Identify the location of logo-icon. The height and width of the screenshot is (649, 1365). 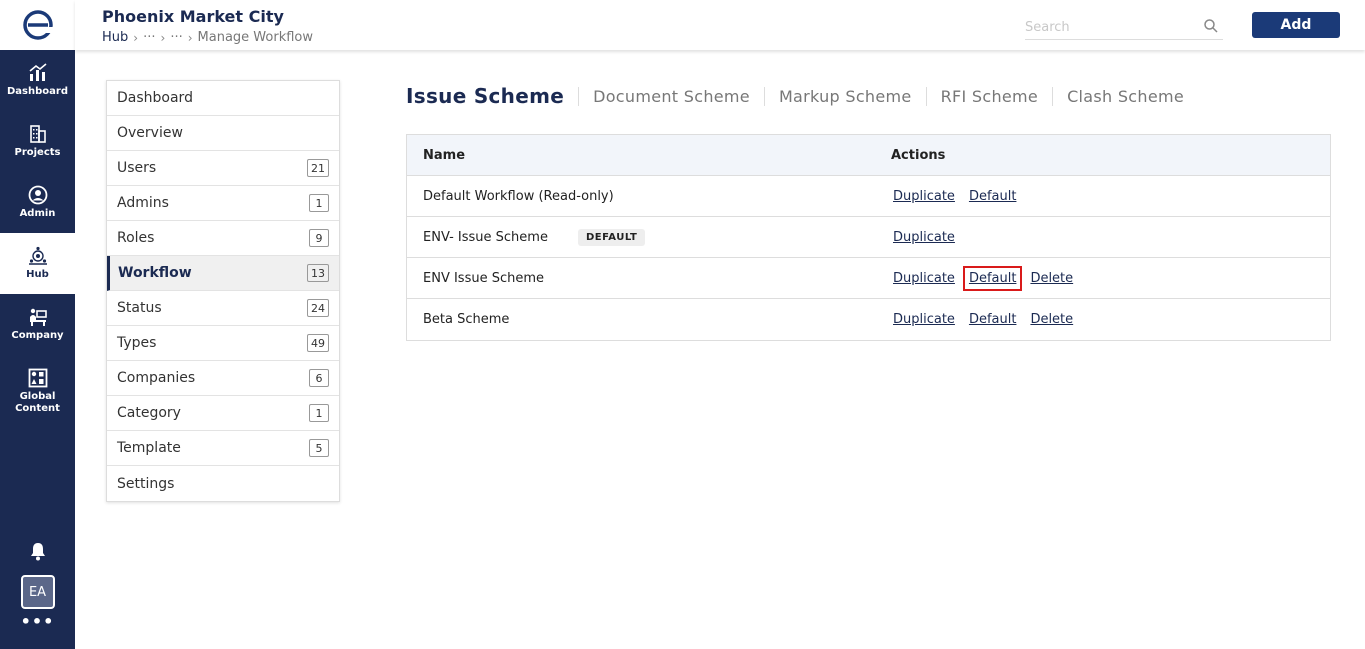
(37, 25).